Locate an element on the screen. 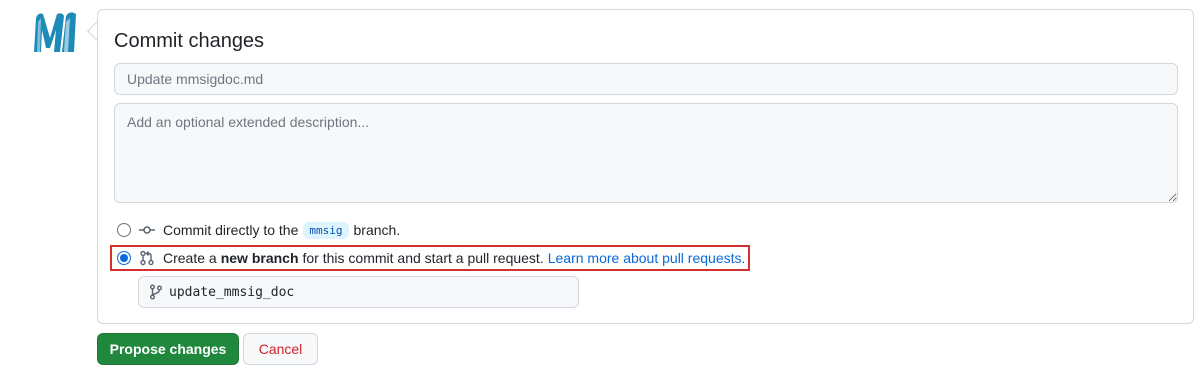 The height and width of the screenshot is (377, 1204). branch-name-chip: mmsig is located at coordinates (326, 230).